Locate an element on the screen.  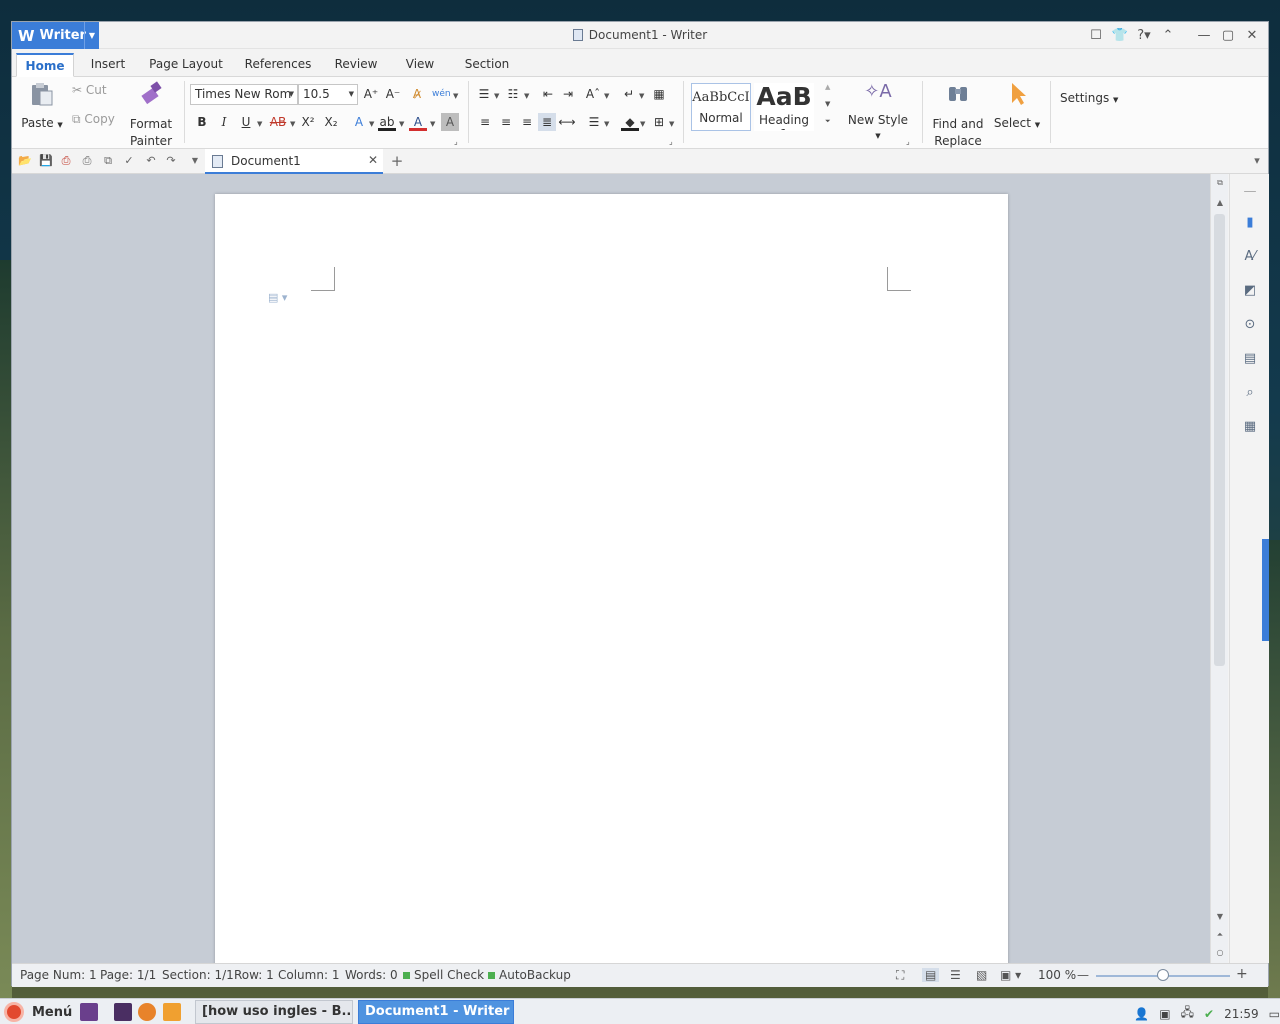
numbering-icon: ☷ is located at coordinates (513, 94).